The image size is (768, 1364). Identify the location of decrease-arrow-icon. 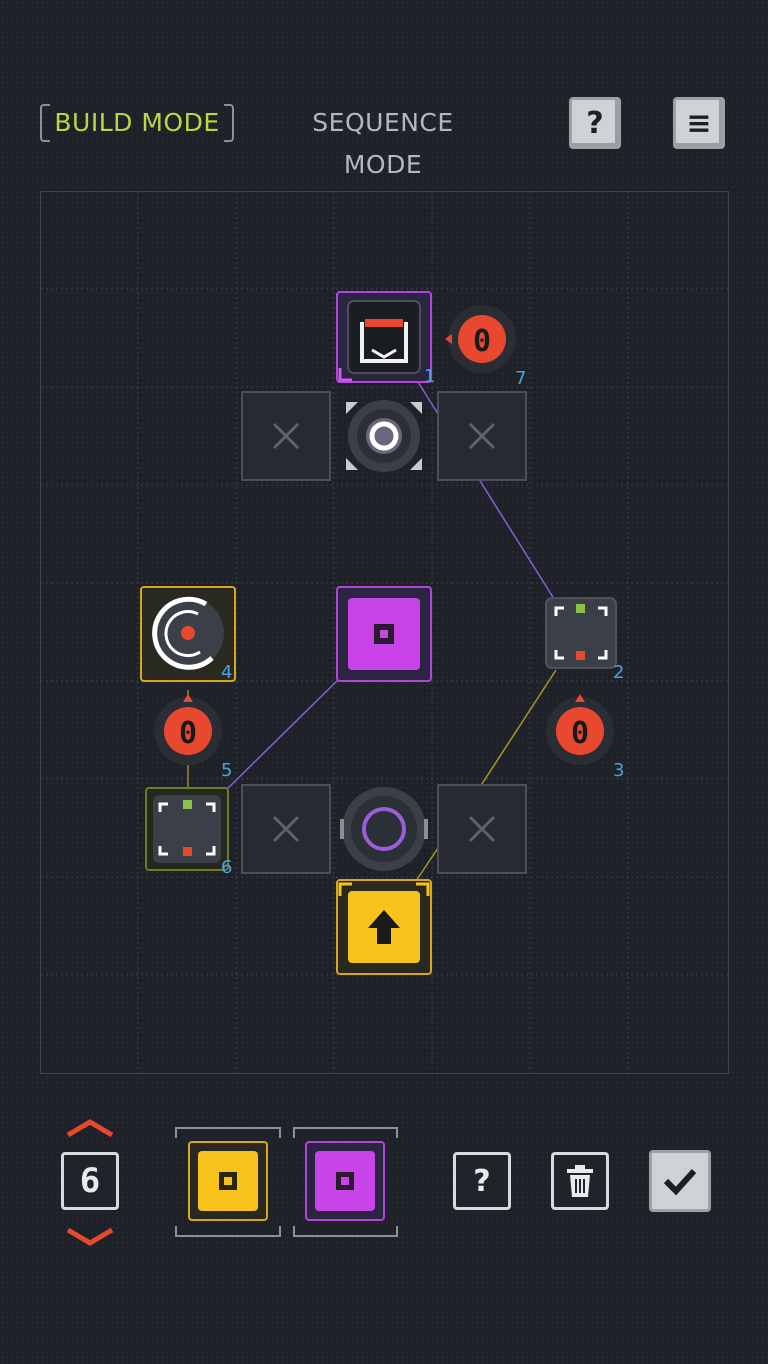
(90, 1236).